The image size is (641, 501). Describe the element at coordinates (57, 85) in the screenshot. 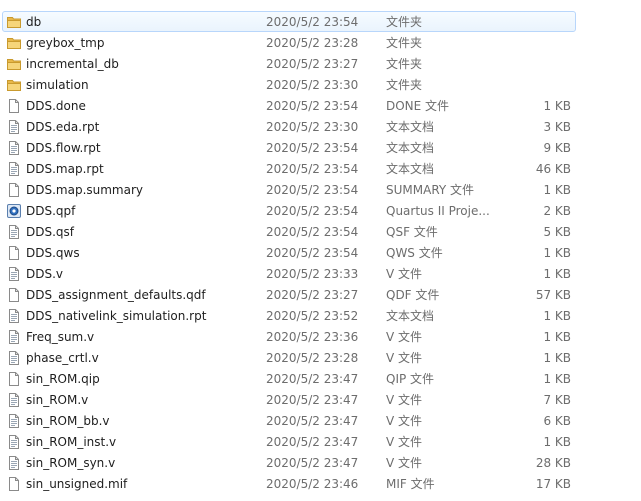

I see `file-name: simulation` at that location.